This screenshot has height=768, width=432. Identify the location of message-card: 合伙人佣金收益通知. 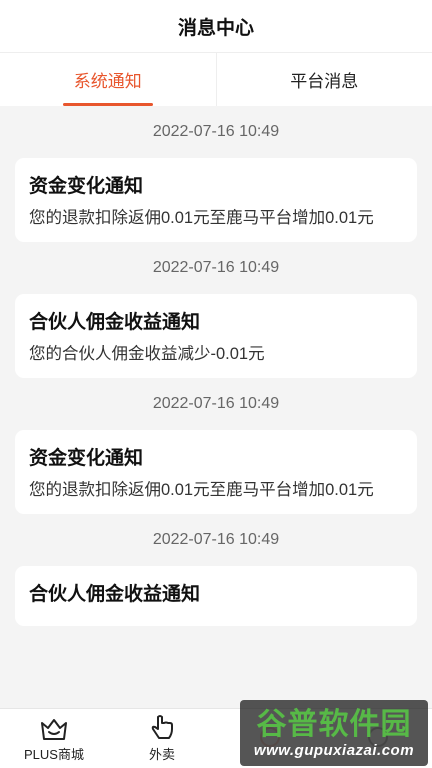
(216, 596).